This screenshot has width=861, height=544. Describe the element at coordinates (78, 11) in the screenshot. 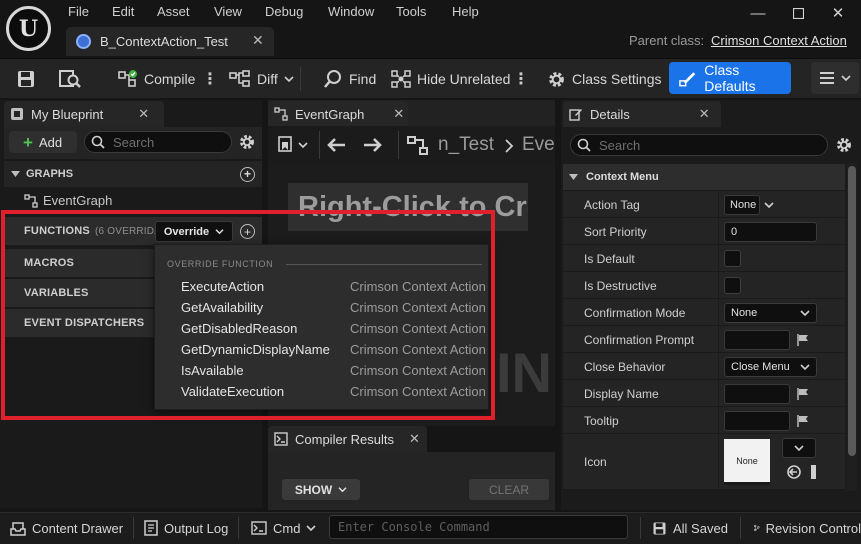

I see `menu-file: File` at that location.